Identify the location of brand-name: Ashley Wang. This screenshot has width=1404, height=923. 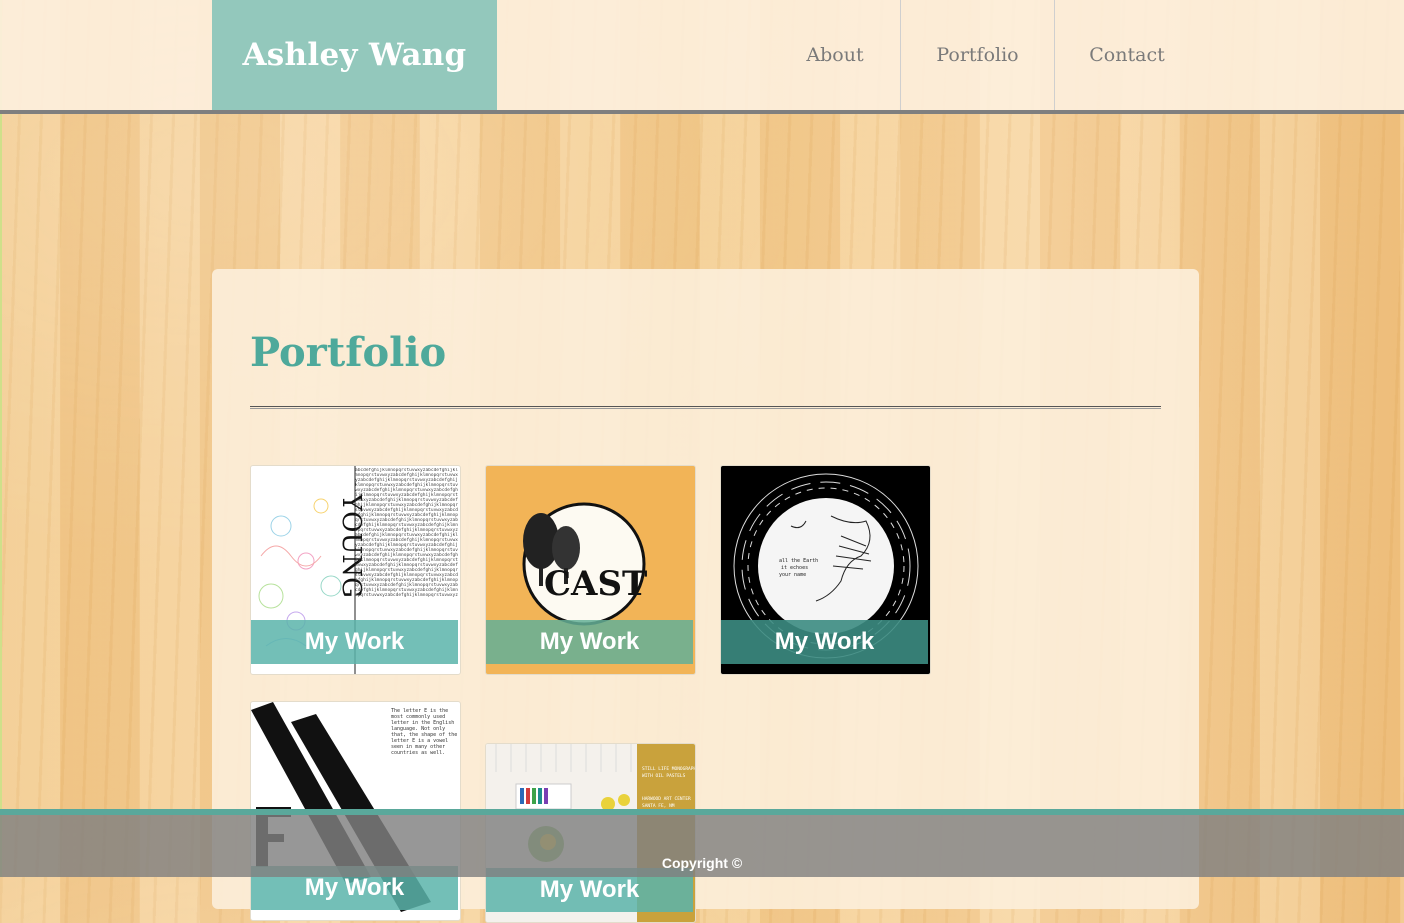
(354, 55).